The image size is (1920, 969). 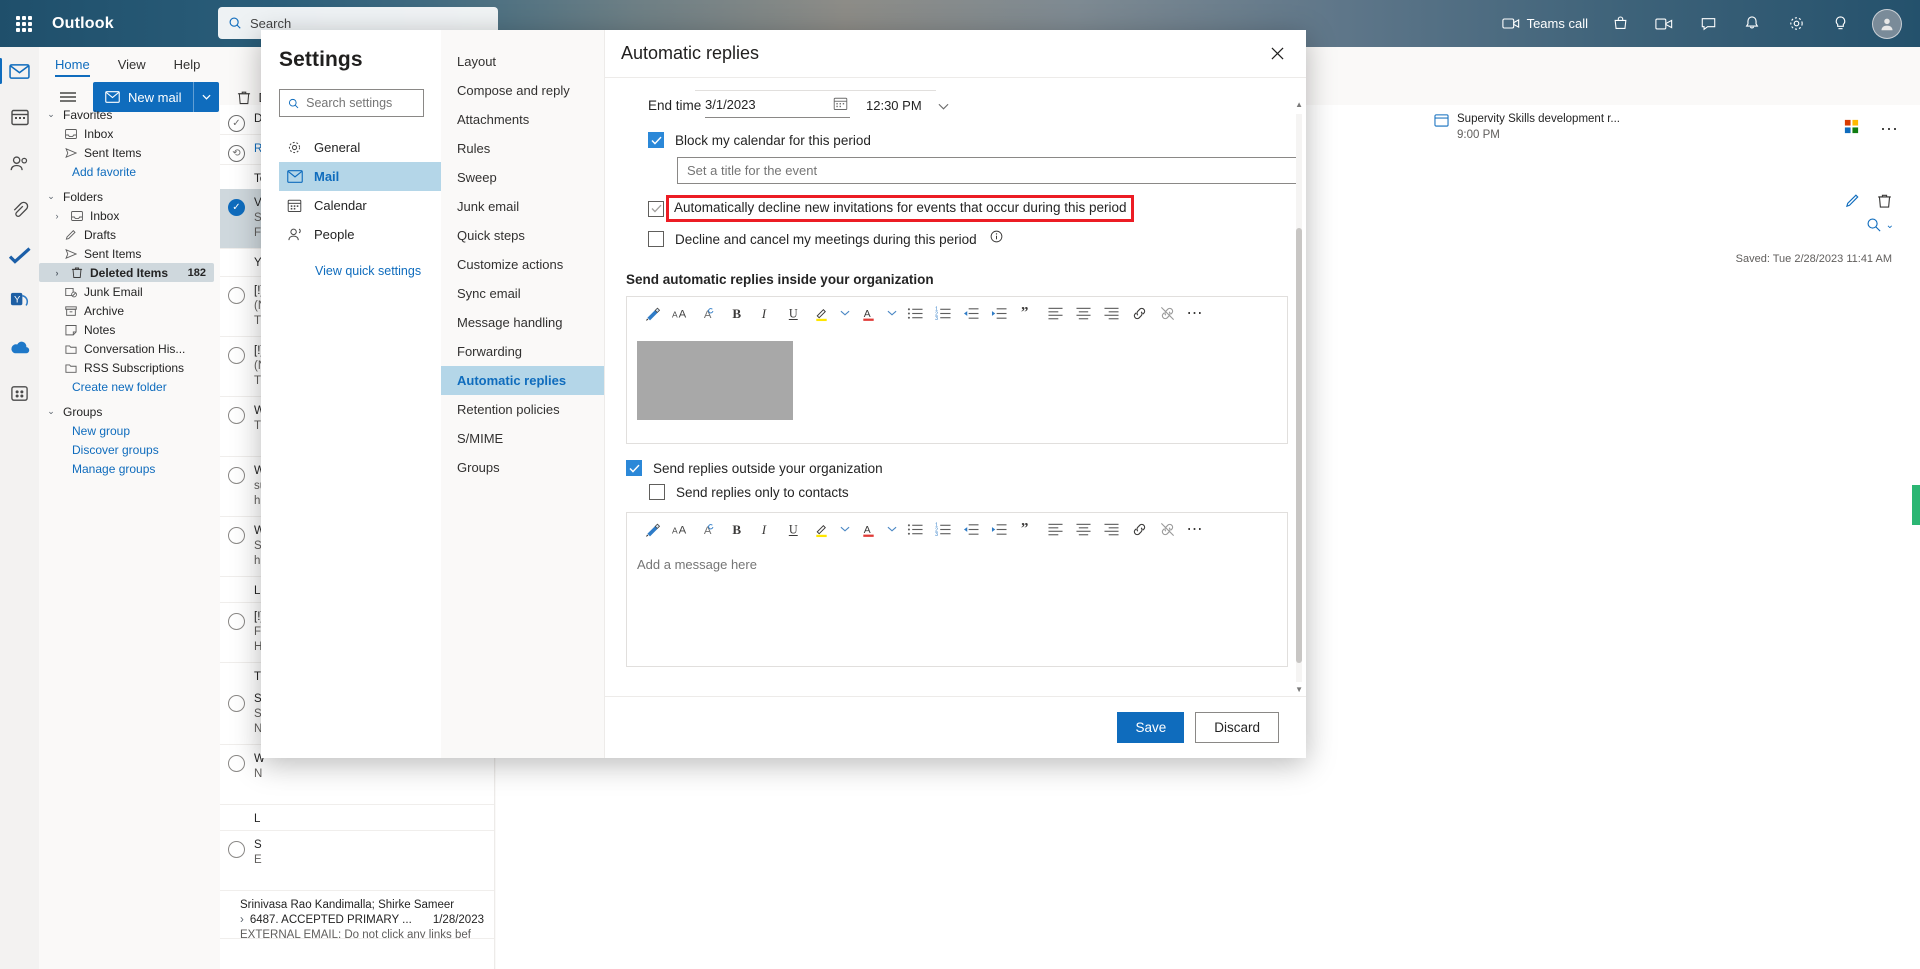 What do you see at coordinates (522, 235) in the screenshot?
I see `subnav-item-quick-steps: Quick steps` at bounding box center [522, 235].